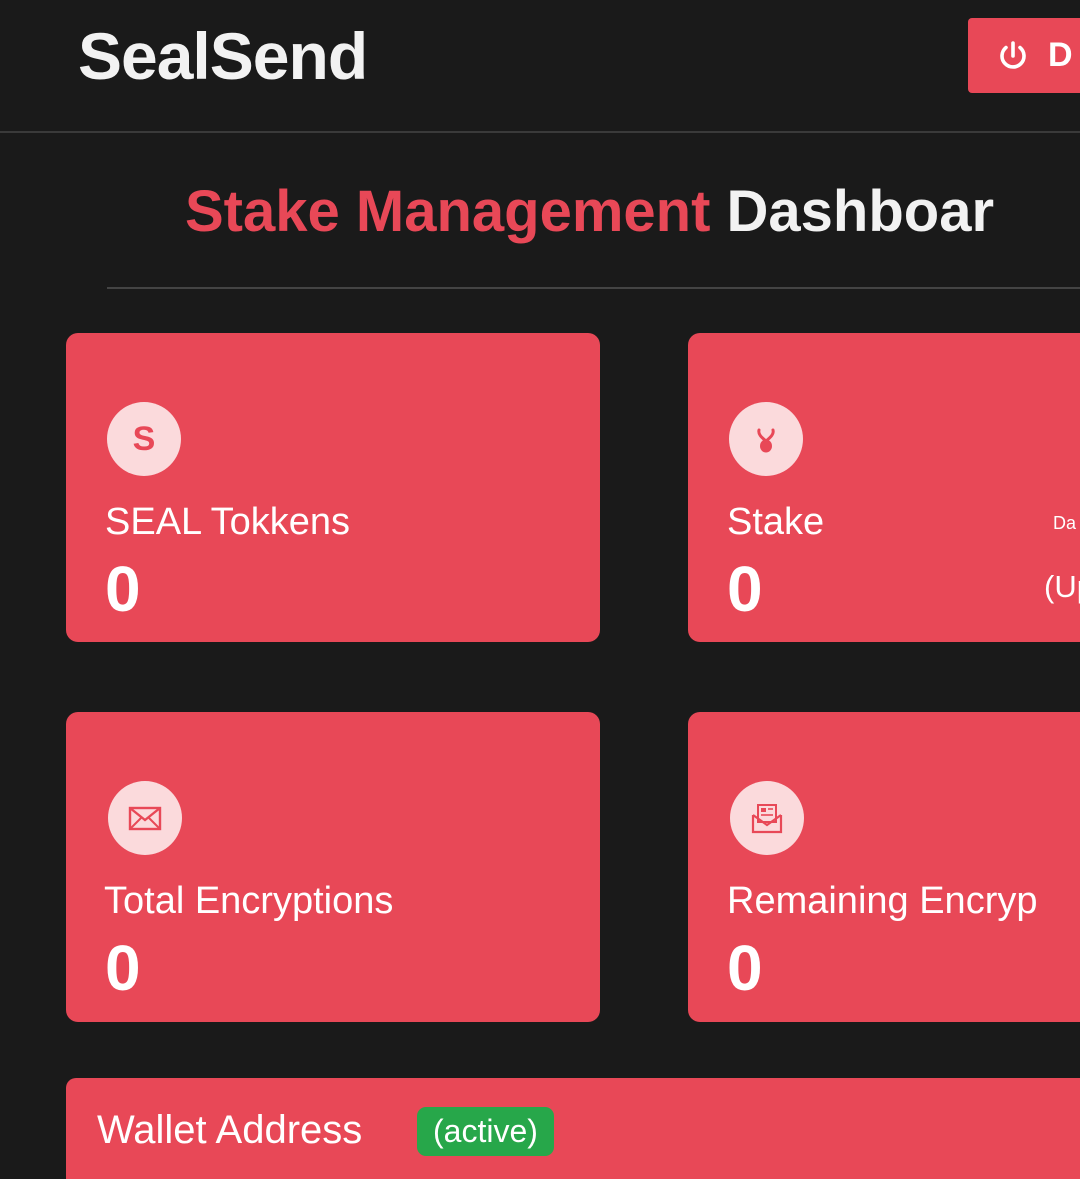 The width and height of the screenshot is (1080, 1179). I want to click on seal-tokens-value: 0, so click(123, 589).